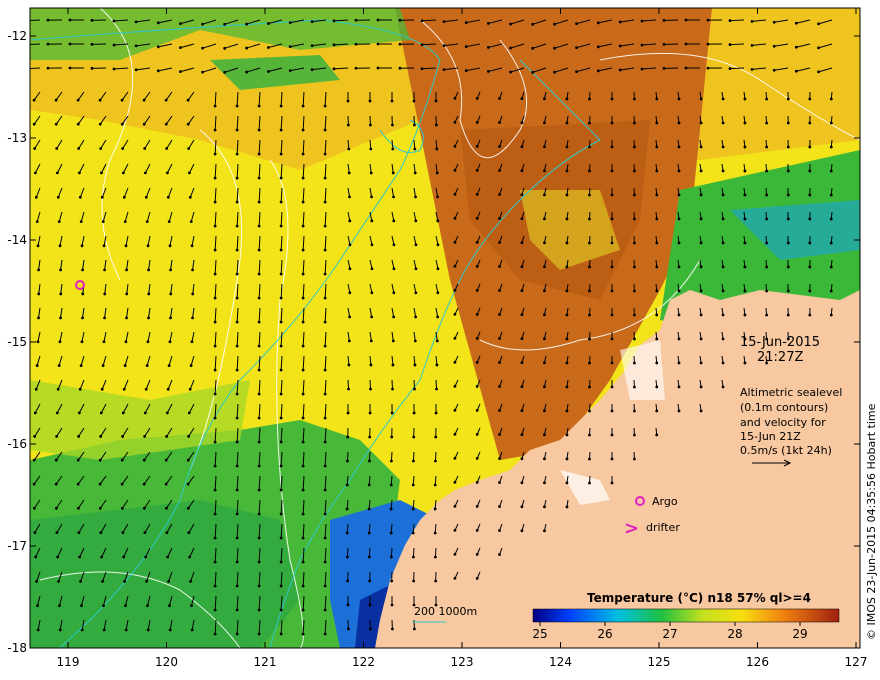 This screenshot has height=680, width=880. Describe the element at coordinates (663, 527) in the screenshot. I see `drifter-legend-label: drifter` at that location.